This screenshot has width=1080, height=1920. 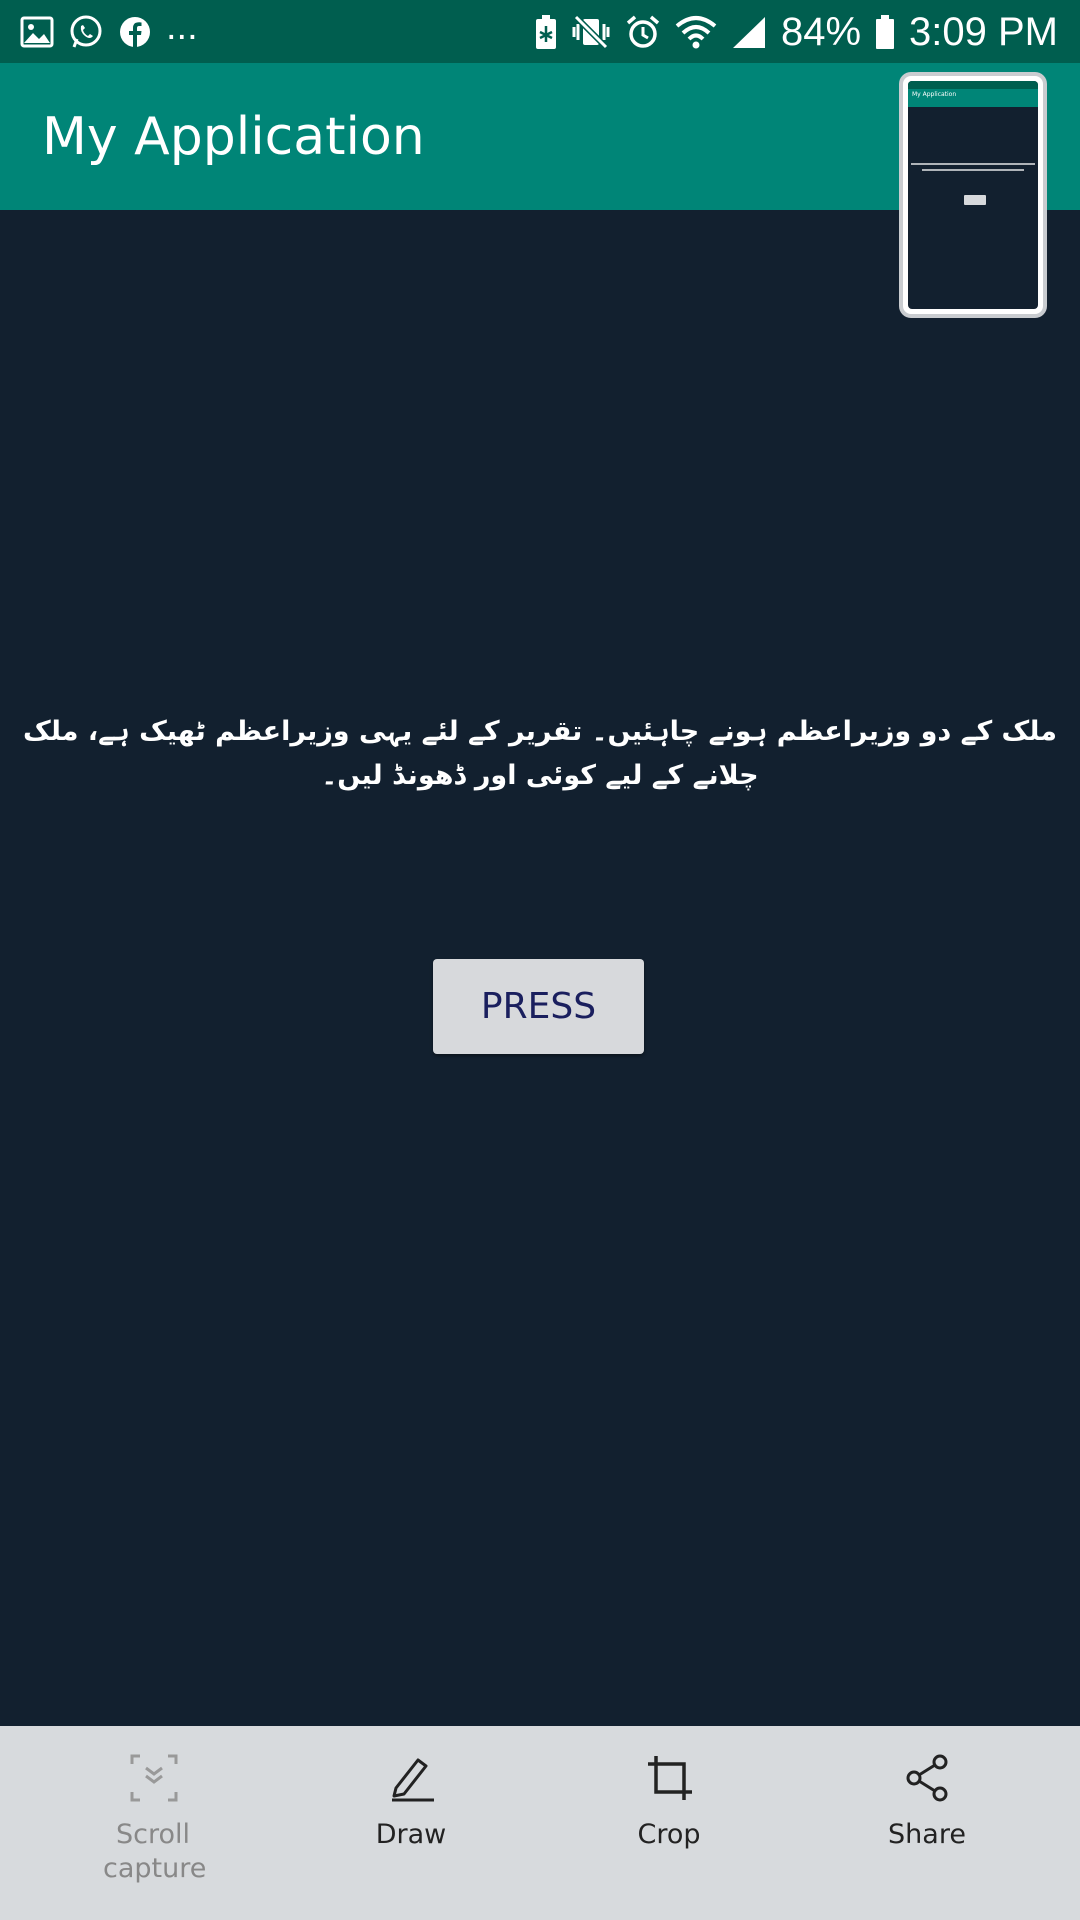 What do you see at coordinates (643, 32) in the screenshot?
I see `alarm-icon` at bounding box center [643, 32].